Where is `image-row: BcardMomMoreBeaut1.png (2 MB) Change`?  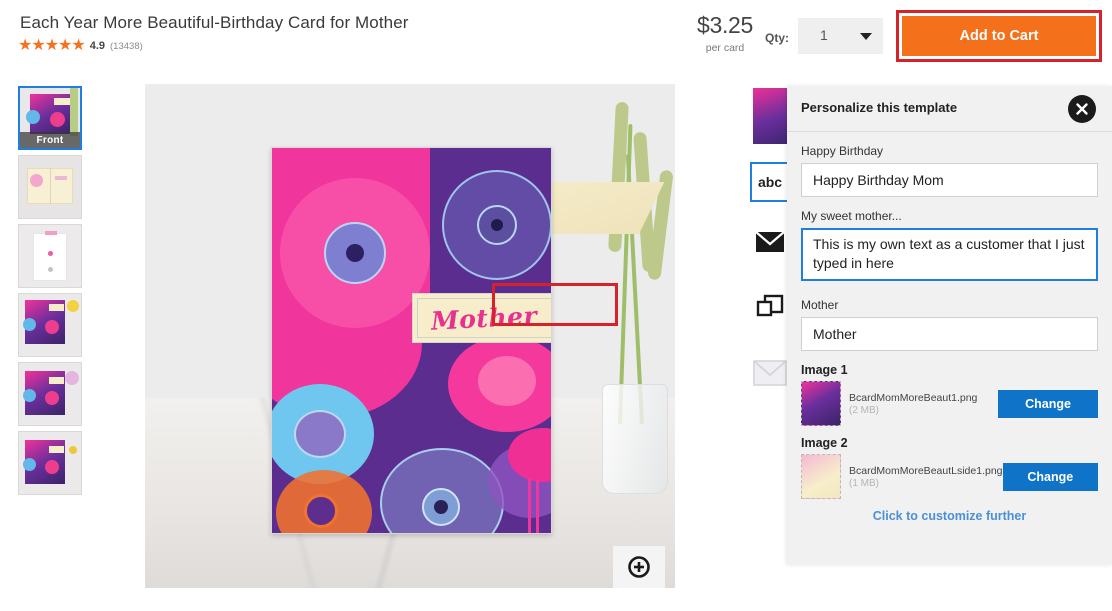 image-row: BcardMomMoreBeaut1.png (2 MB) Change is located at coordinates (949, 403).